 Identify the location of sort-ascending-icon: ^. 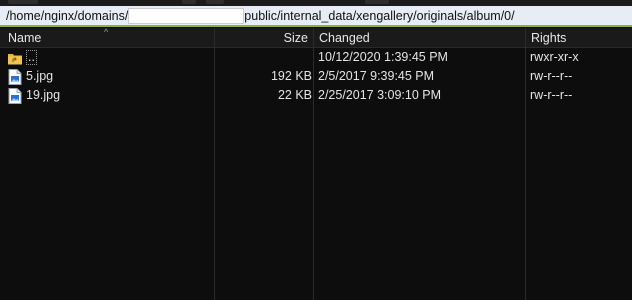
(106, 32).